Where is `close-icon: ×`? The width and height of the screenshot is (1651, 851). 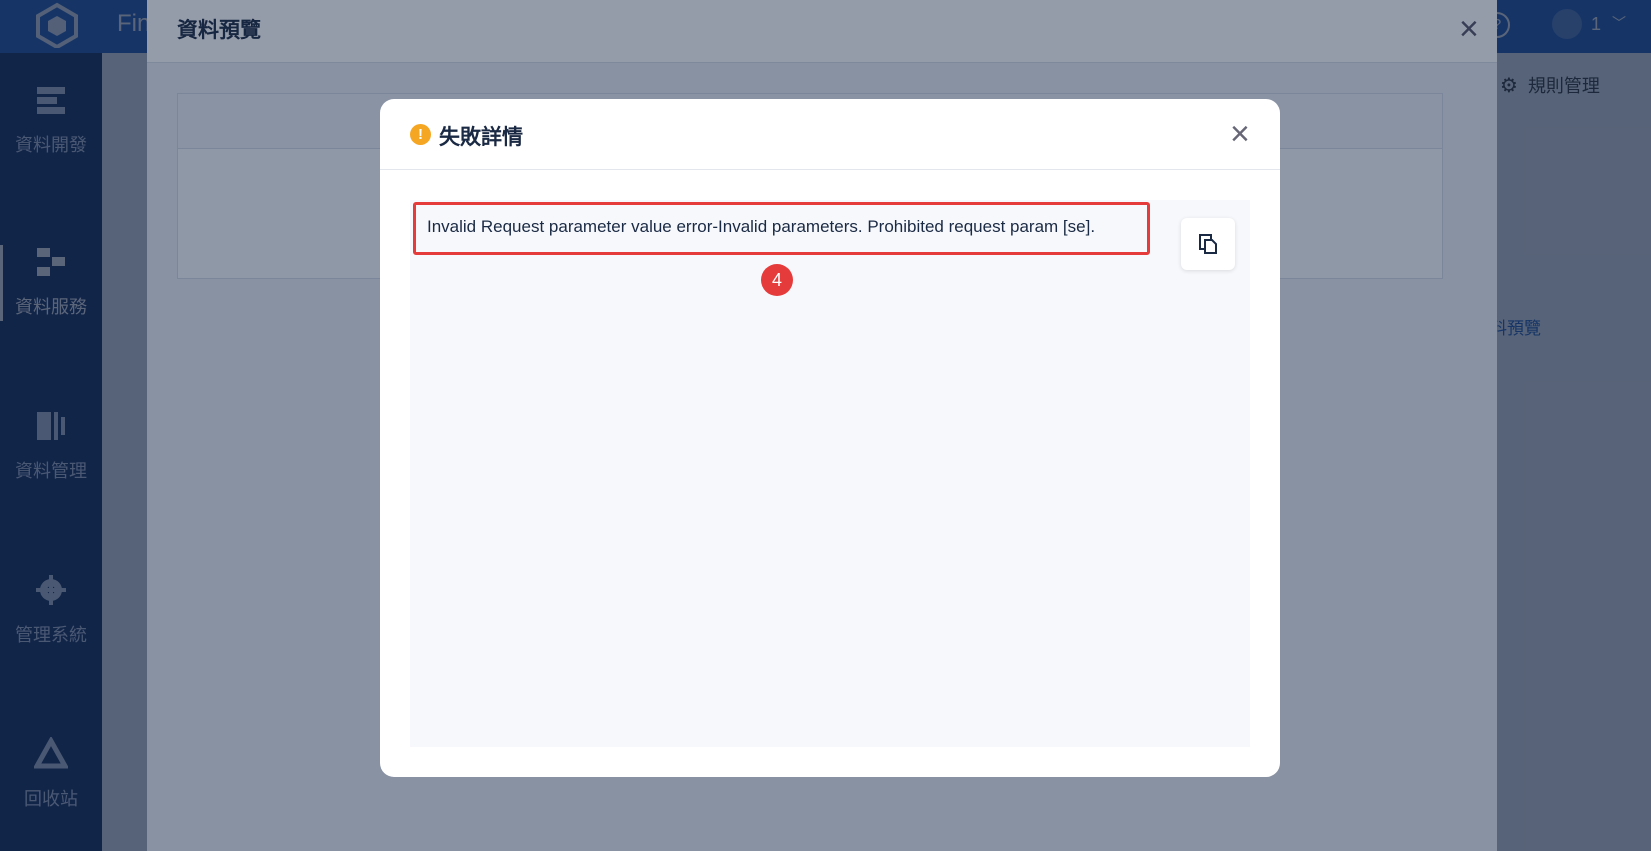
close-icon: × is located at coordinates (1240, 134).